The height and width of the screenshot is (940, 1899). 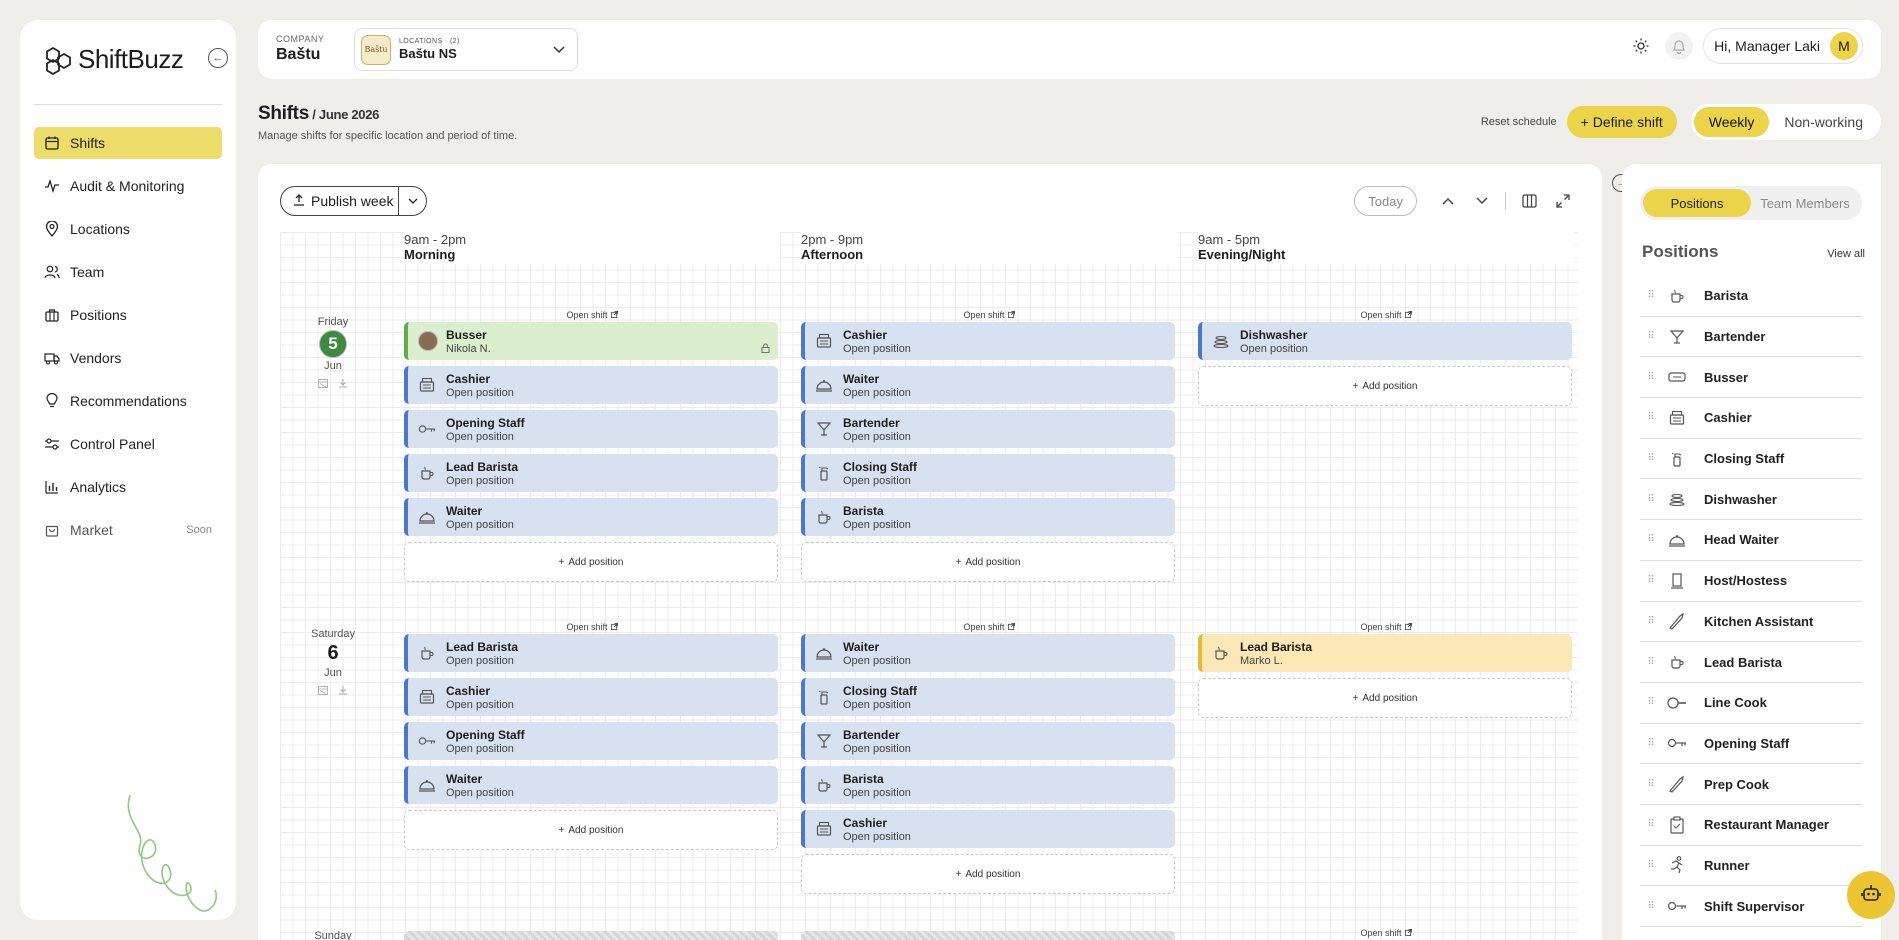 What do you see at coordinates (1751, 703) in the screenshot?
I see `position-list-item: ⠿ Line Cook` at bounding box center [1751, 703].